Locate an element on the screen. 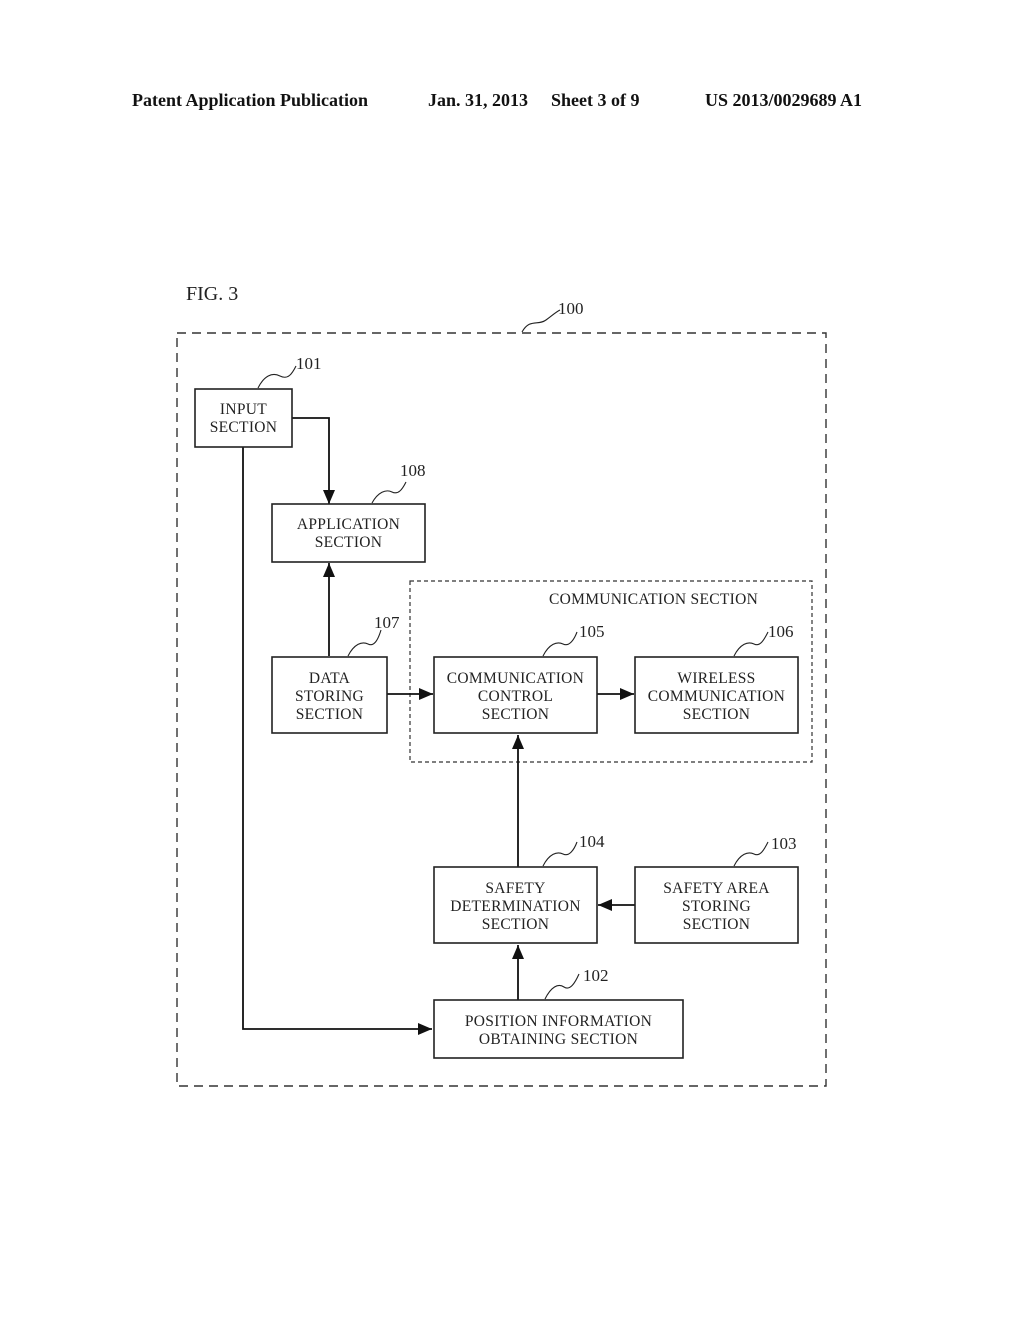  block-data-storing-section: DATA STORING SECTION 107 is located at coordinates (335, 673).